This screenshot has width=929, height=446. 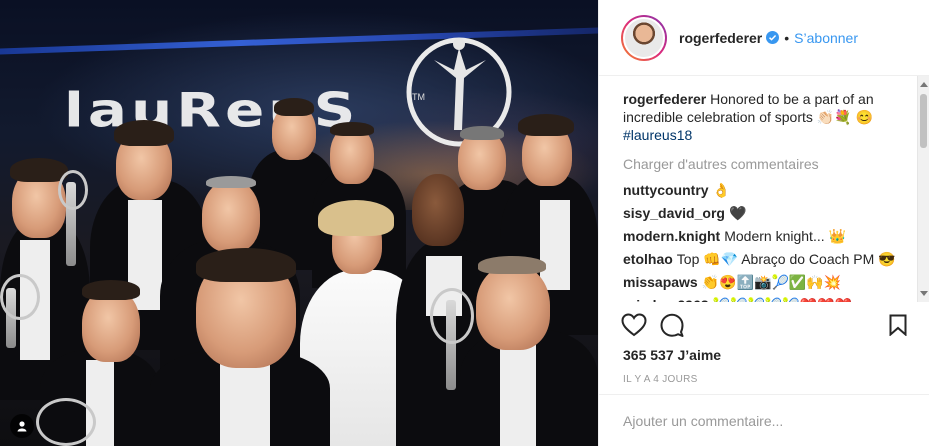 What do you see at coordinates (20, 297) in the screenshot?
I see `trophy-2-ring` at bounding box center [20, 297].